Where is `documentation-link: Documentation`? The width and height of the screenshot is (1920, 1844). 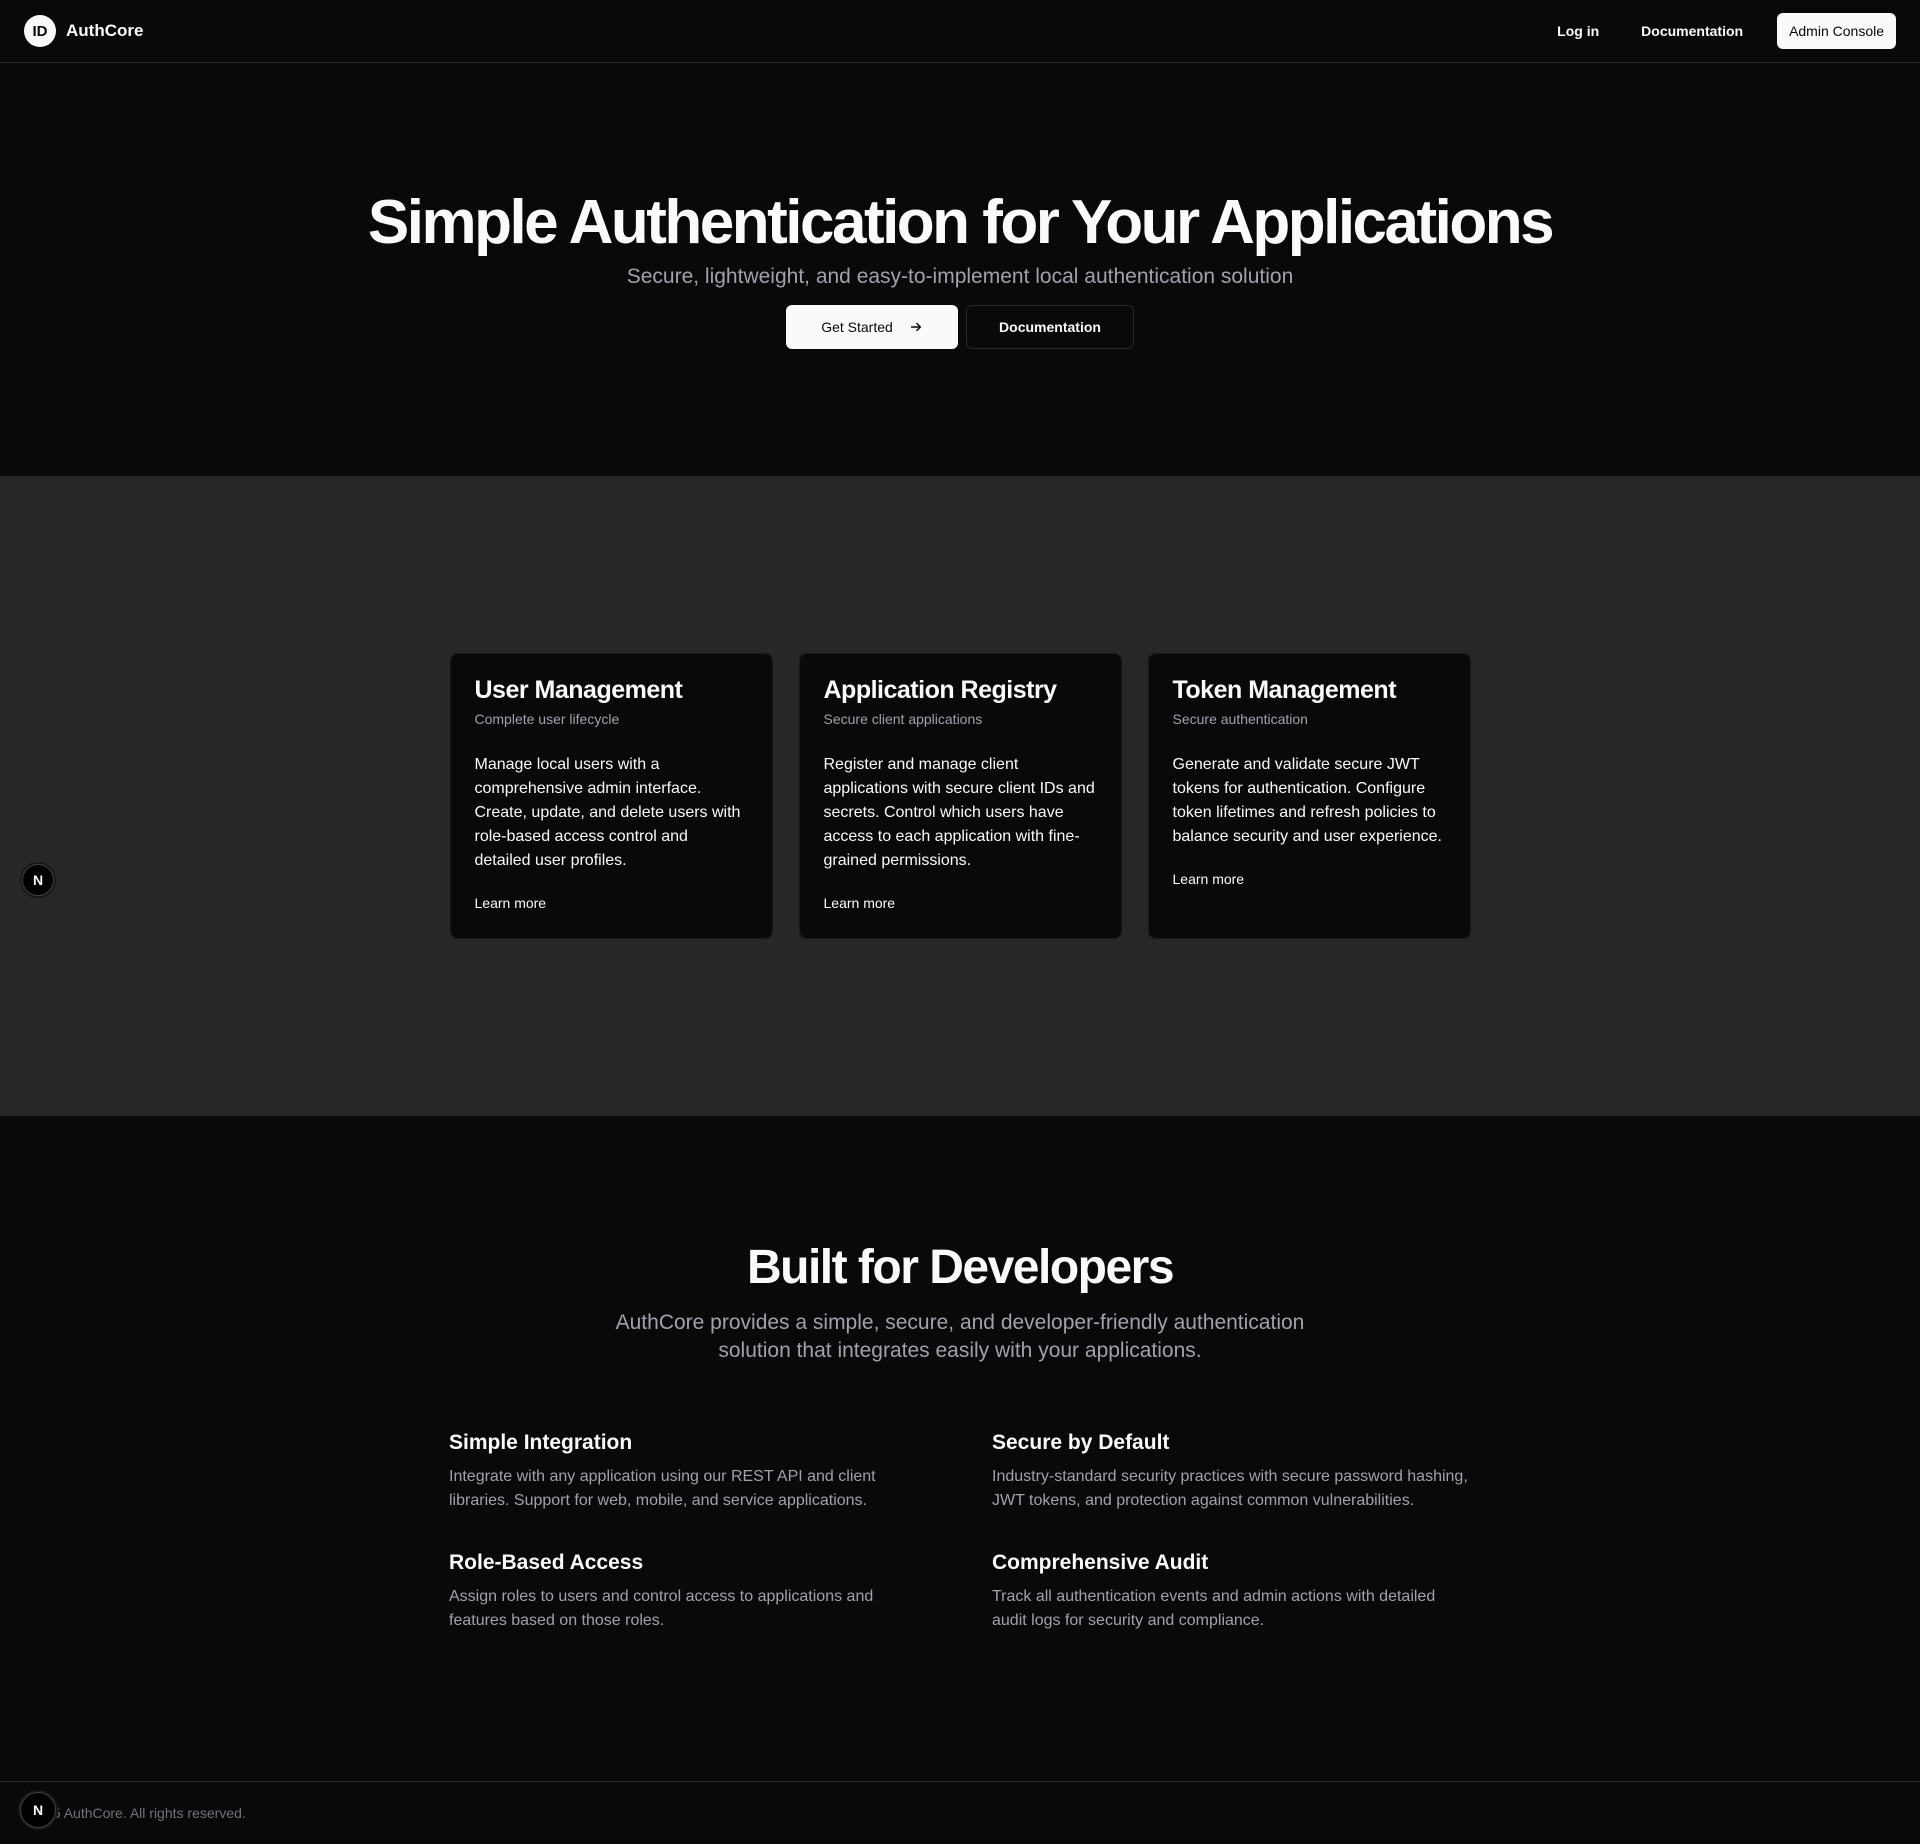 documentation-link: Documentation is located at coordinates (1692, 31).